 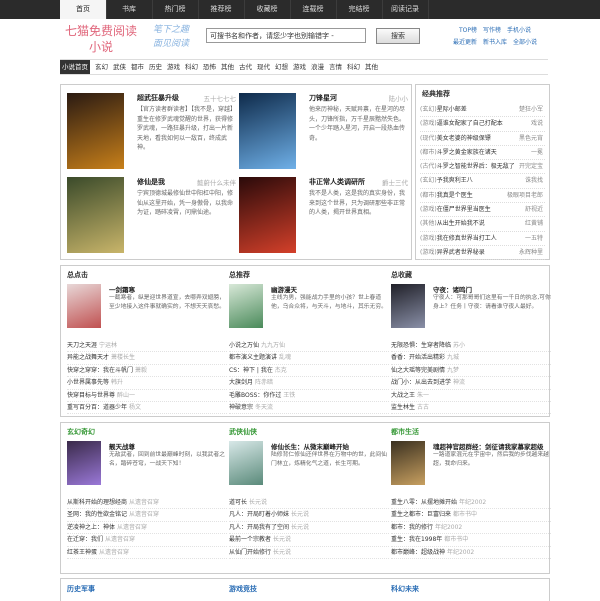 I want to click on category-link: 言情, so click(x=335, y=67).